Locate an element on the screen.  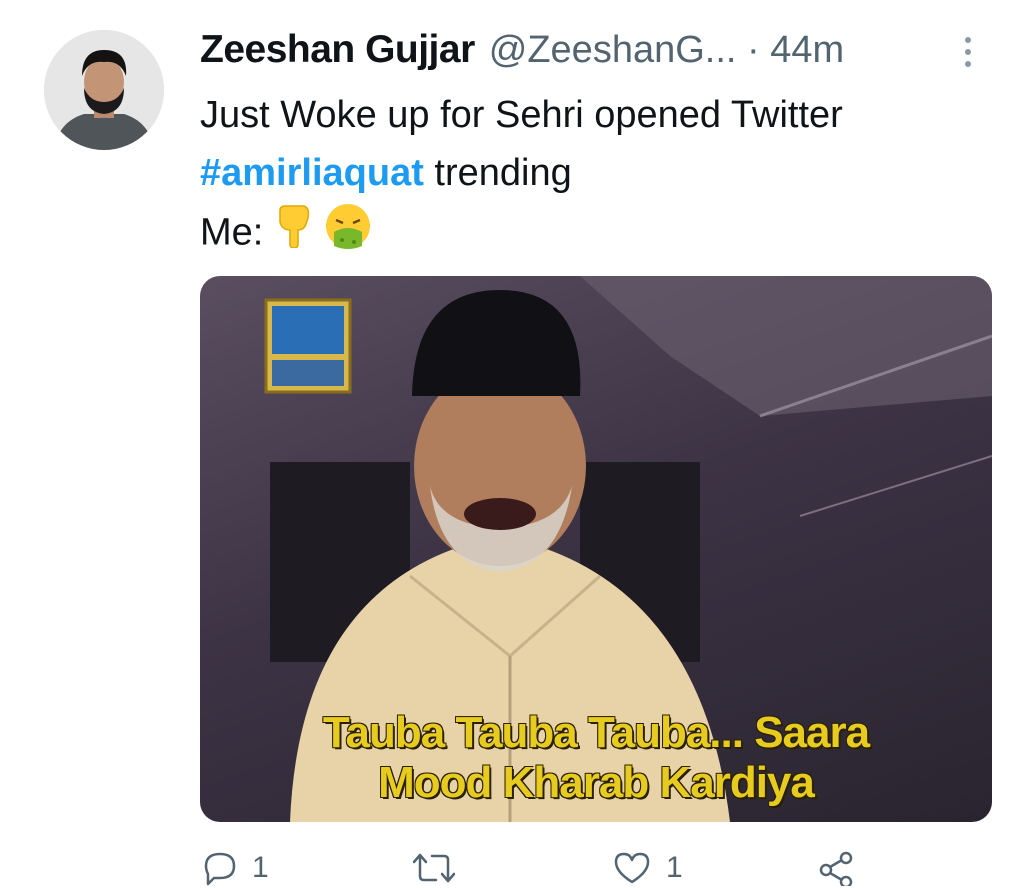
tweet-header: Zeeshan Gujjar @ZeeshanG... · 44m is located at coordinates (595, 50).